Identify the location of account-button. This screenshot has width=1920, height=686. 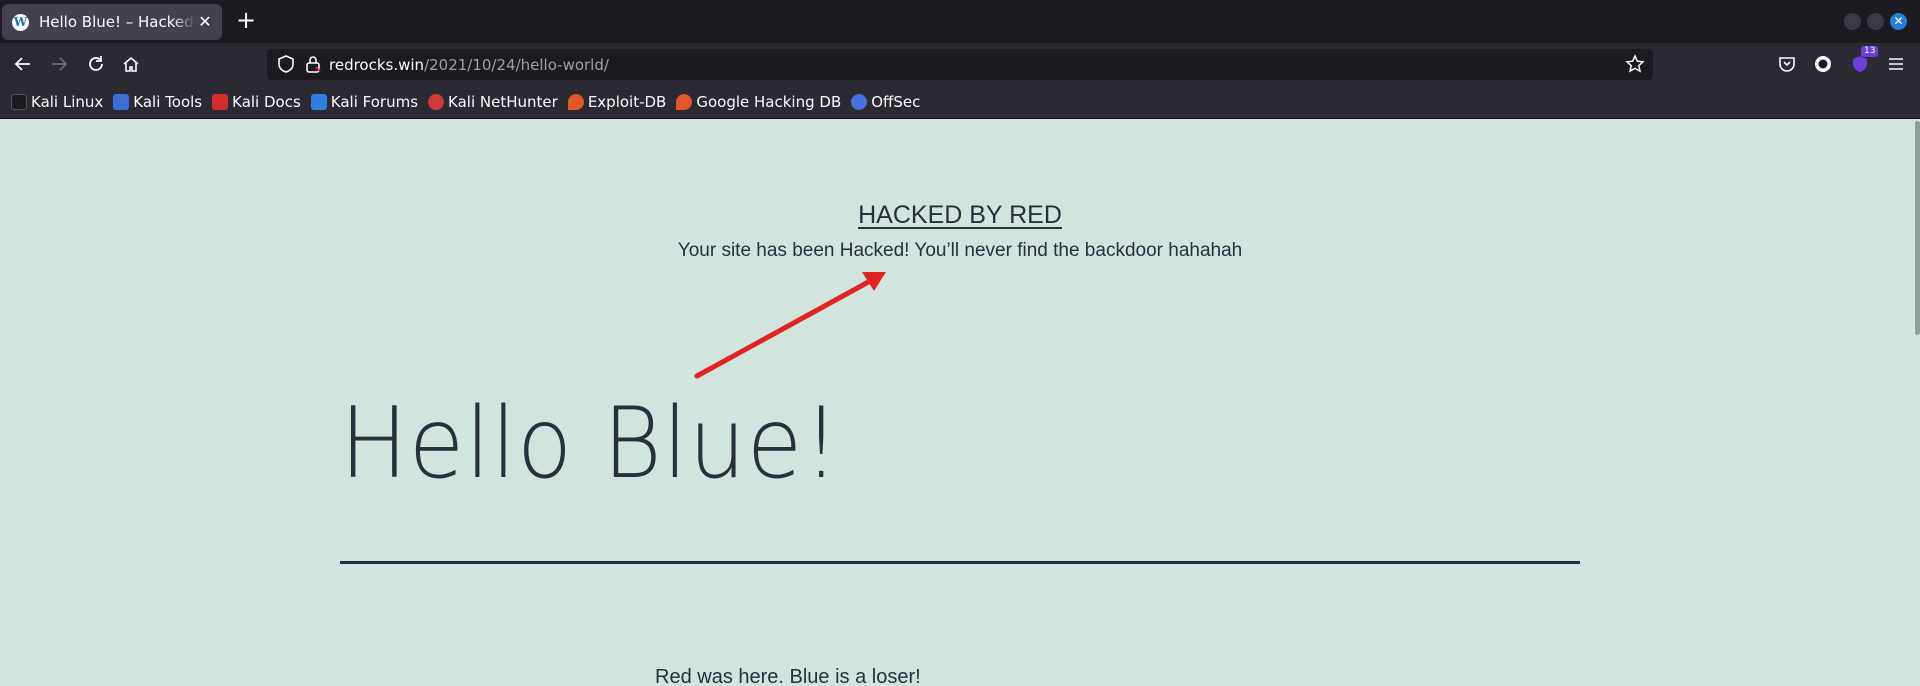
(1823, 64).